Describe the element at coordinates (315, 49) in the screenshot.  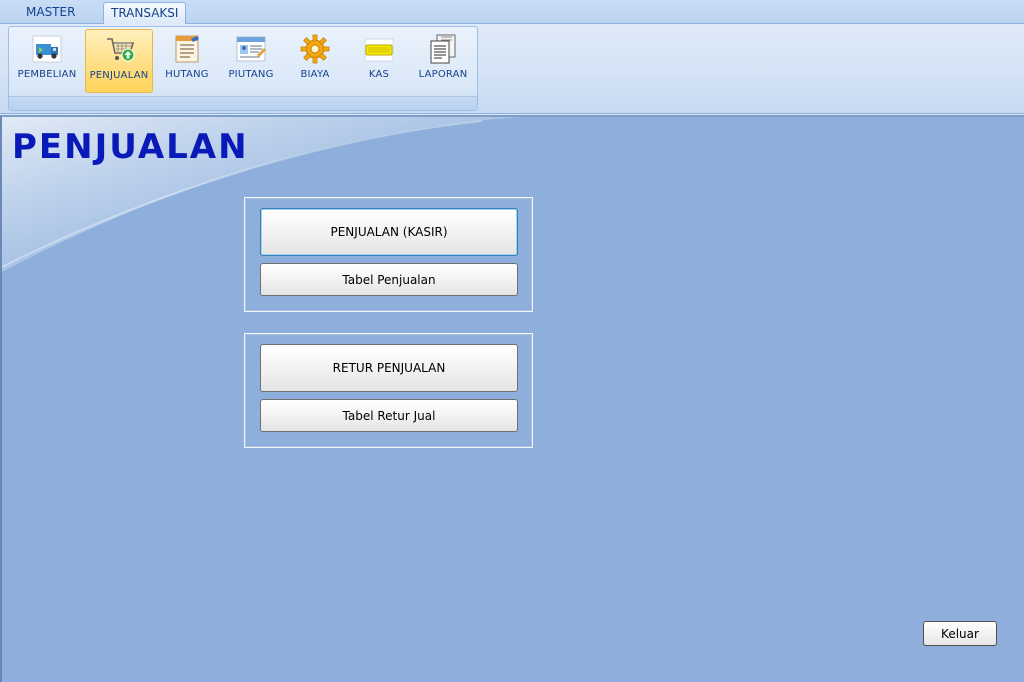
I see `gear-icon` at that location.